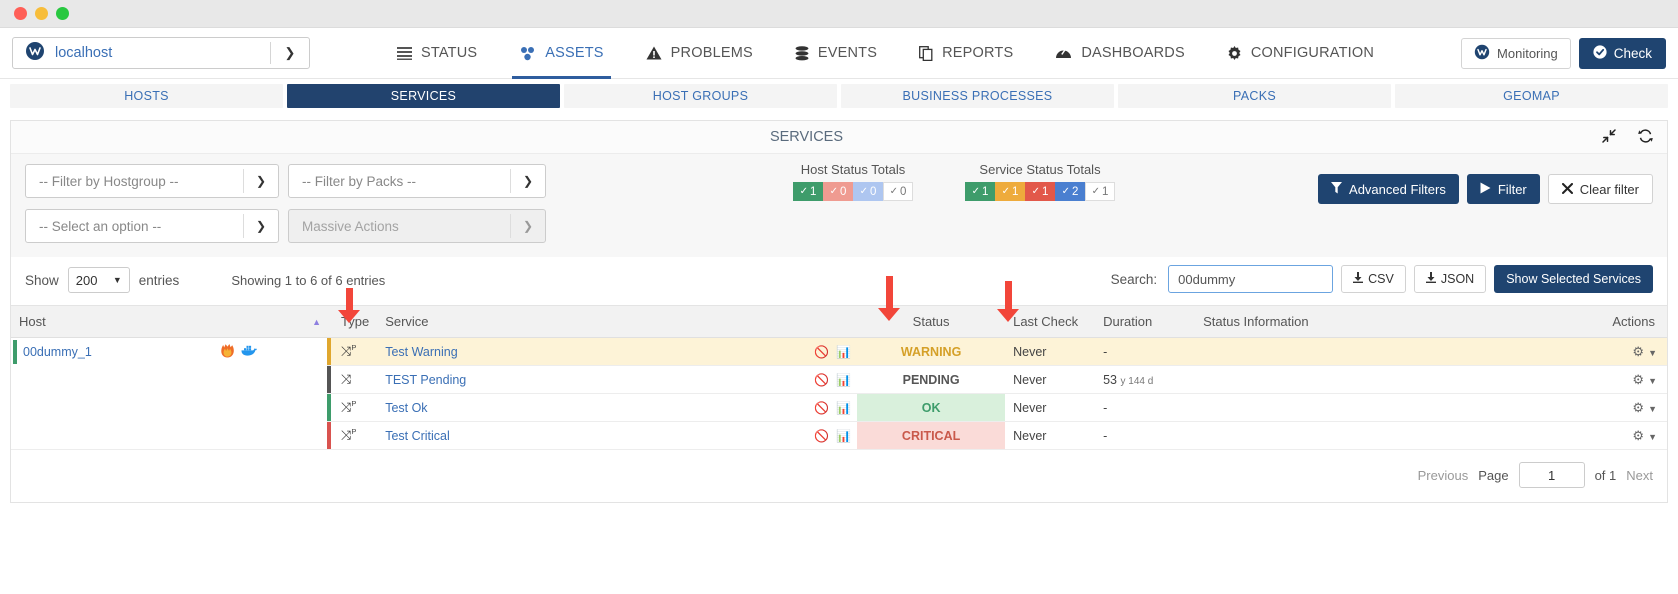 The image size is (1678, 594). I want to click on nav-item-problems: PROBLEMS, so click(699, 53).